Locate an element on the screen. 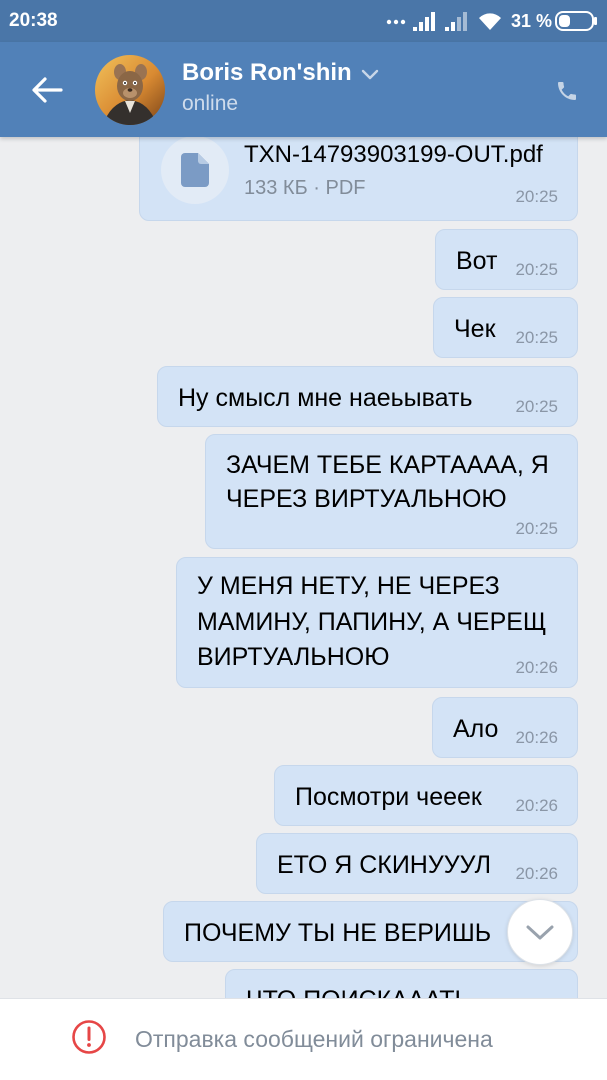 Image resolution: width=607 pixels, height=1080 pixels. arrow-left-icon is located at coordinates (47, 90).